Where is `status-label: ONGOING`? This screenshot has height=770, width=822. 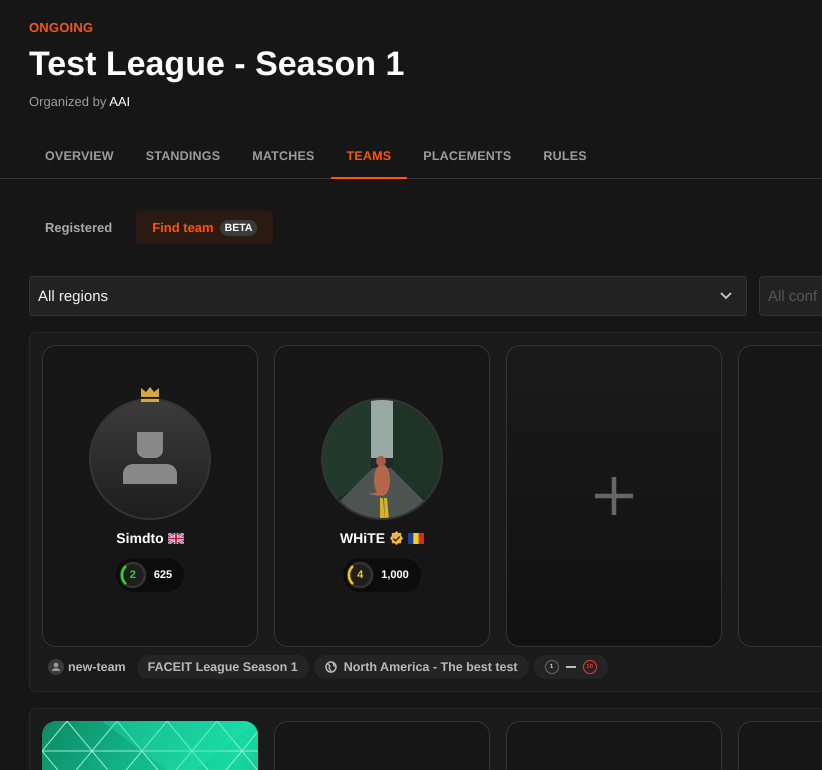
status-label: ONGOING is located at coordinates (61, 27).